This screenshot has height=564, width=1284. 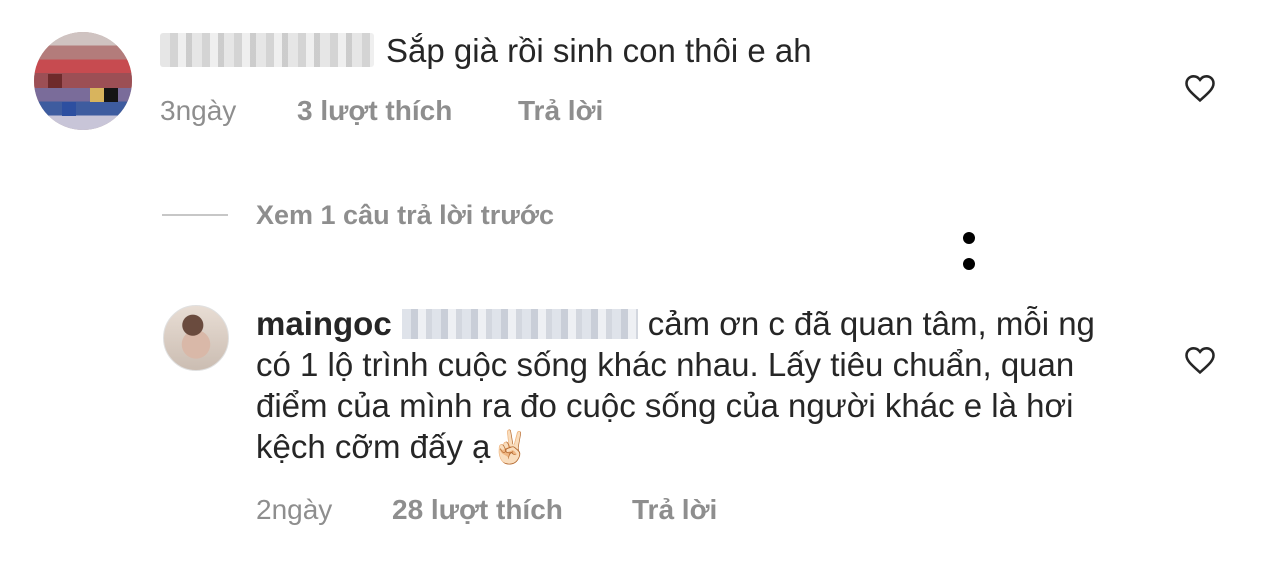 I want to click on replies-divider, so click(x=195, y=215).